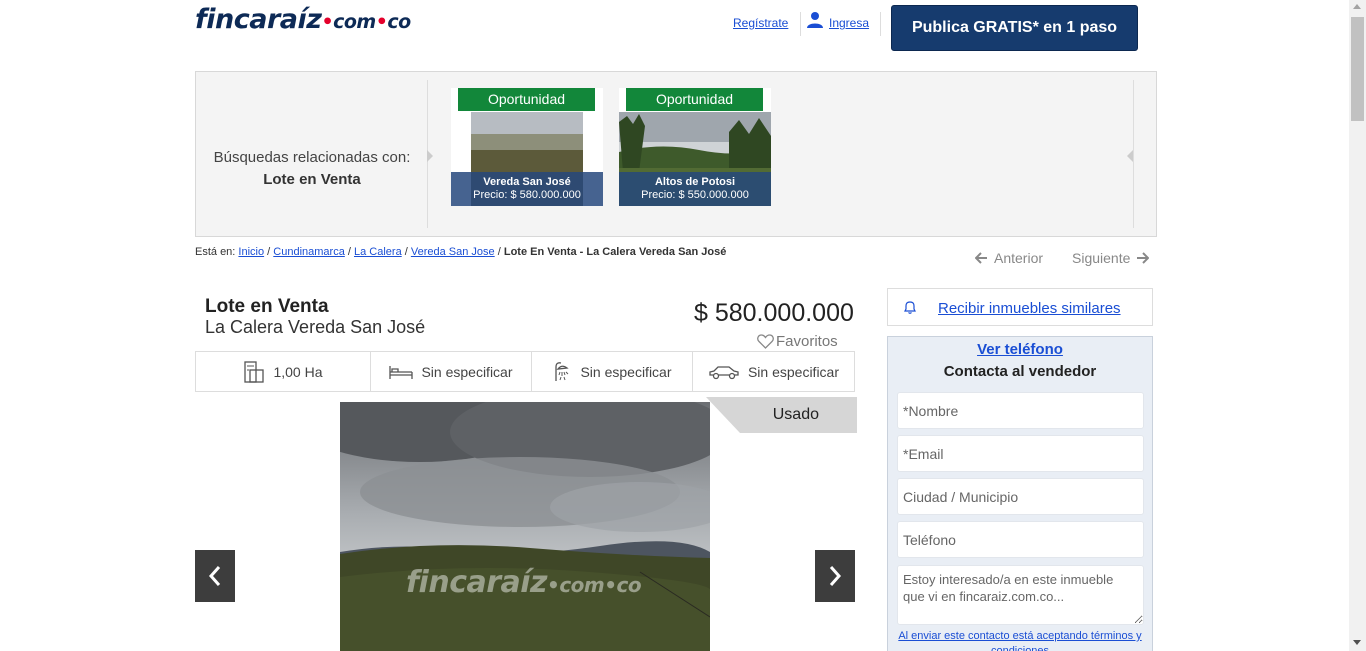  I want to click on next-label: Siguiente, so click(1101, 258).